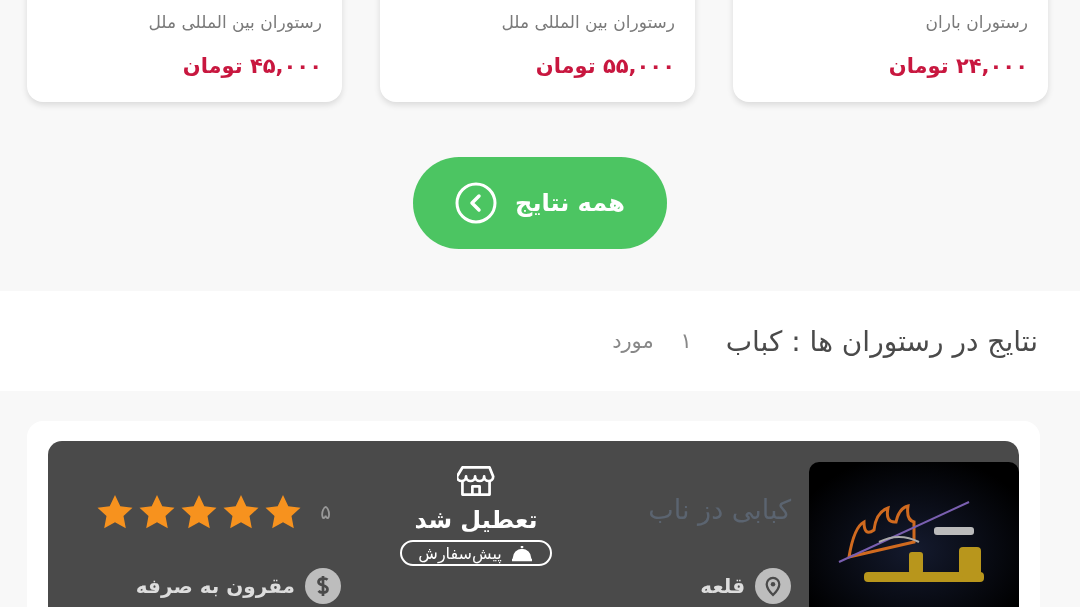  What do you see at coordinates (325, 512) in the screenshot?
I see `rating-value: ۵` at bounding box center [325, 512].